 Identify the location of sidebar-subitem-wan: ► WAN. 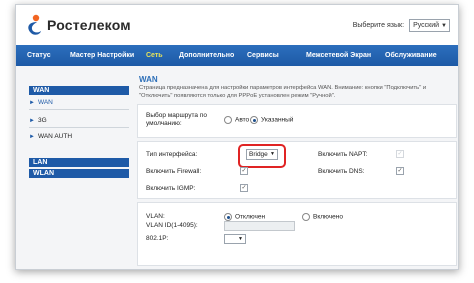
(77, 103).